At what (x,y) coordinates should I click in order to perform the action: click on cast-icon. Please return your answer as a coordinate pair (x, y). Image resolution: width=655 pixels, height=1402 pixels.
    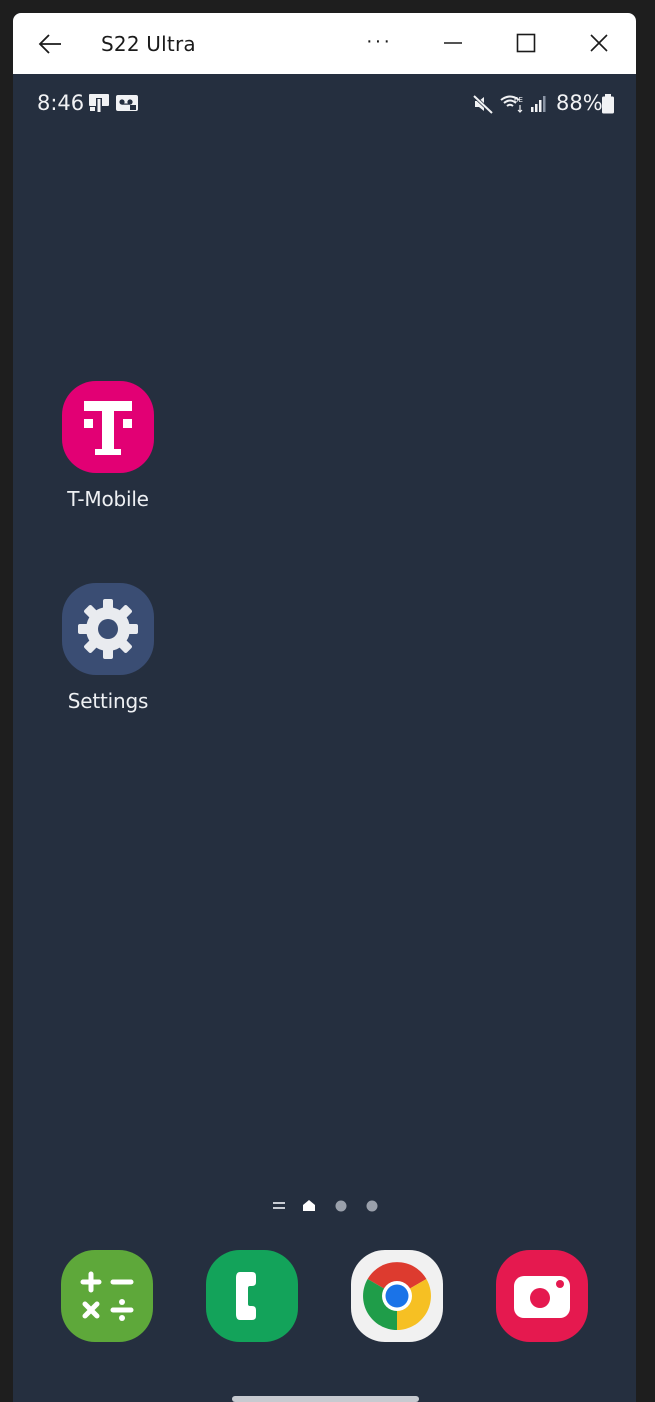
    Looking at the image, I should click on (99, 105).